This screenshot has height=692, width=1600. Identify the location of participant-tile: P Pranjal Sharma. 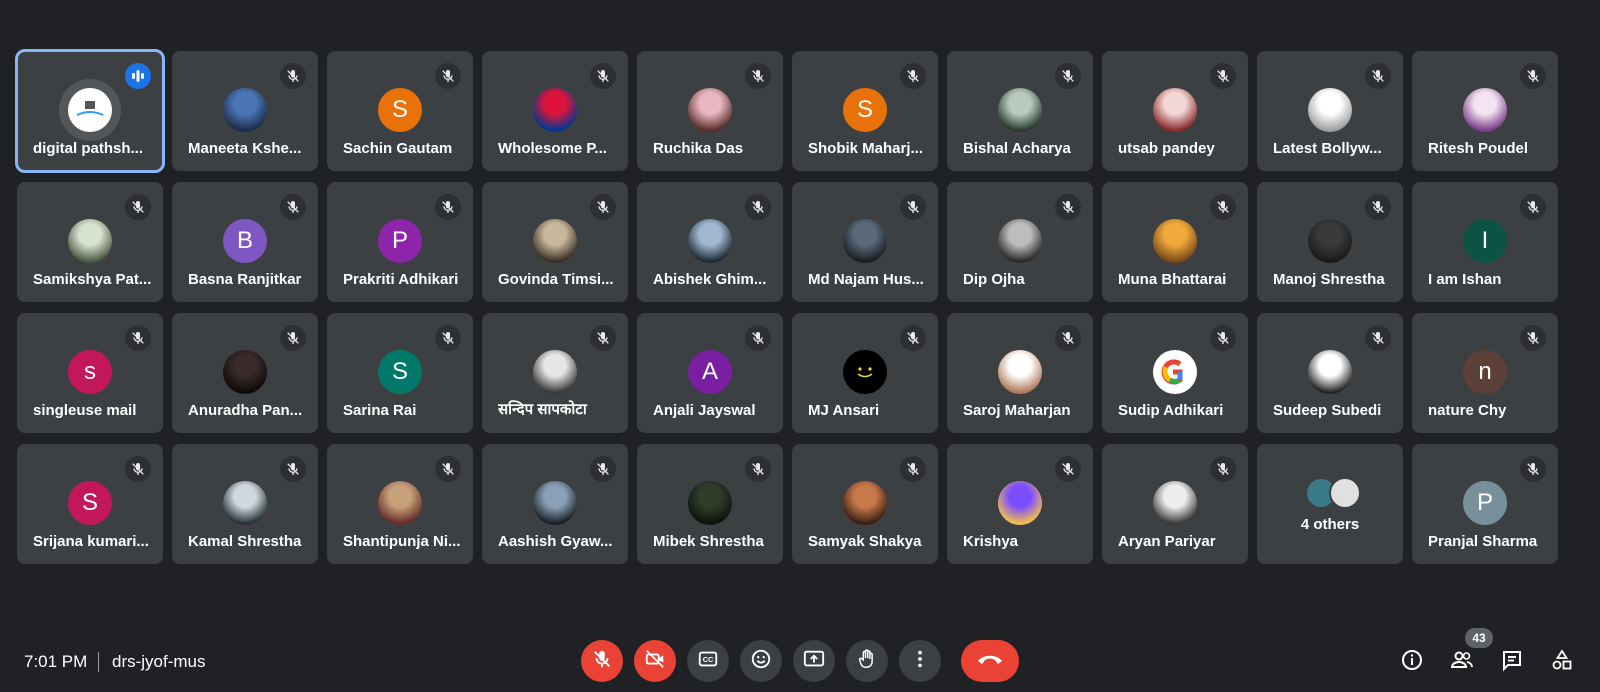
(1485, 504).